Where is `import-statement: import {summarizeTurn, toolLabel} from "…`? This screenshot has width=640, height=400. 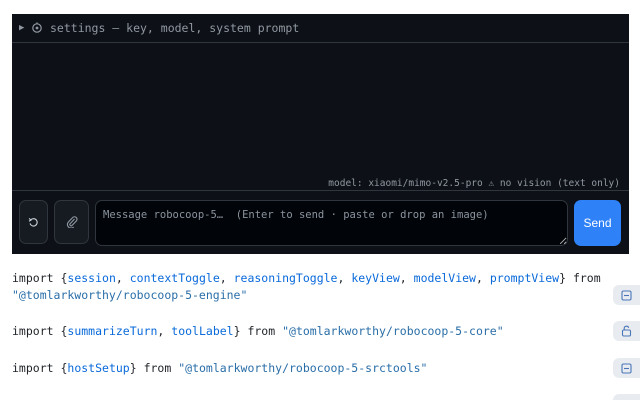 import-statement: import {summarizeTurn, toolLabel} from "… is located at coordinates (258, 331).